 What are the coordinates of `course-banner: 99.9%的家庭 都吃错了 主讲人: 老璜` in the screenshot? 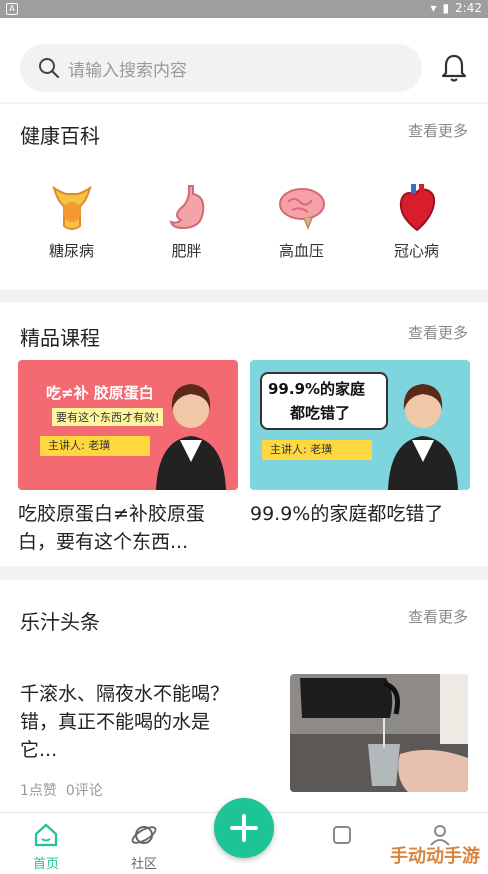 It's located at (360, 425).